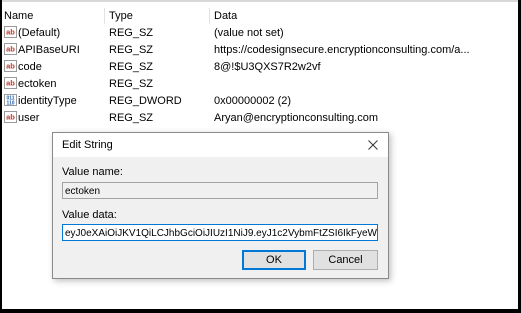 This screenshot has height=313, width=521. What do you see at coordinates (267, 67) in the screenshot?
I see `value-data: 8@!$U3QXS7R2w2vf` at bounding box center [267, 67].